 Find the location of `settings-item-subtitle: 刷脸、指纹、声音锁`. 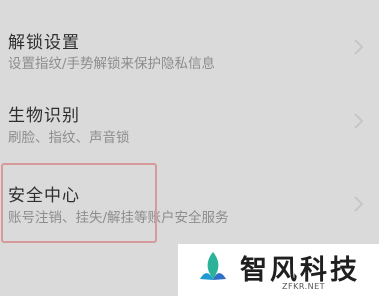

settings-item-subtitle: 刷脸、指纹、声音锁 is located at coordinates (69, 138).